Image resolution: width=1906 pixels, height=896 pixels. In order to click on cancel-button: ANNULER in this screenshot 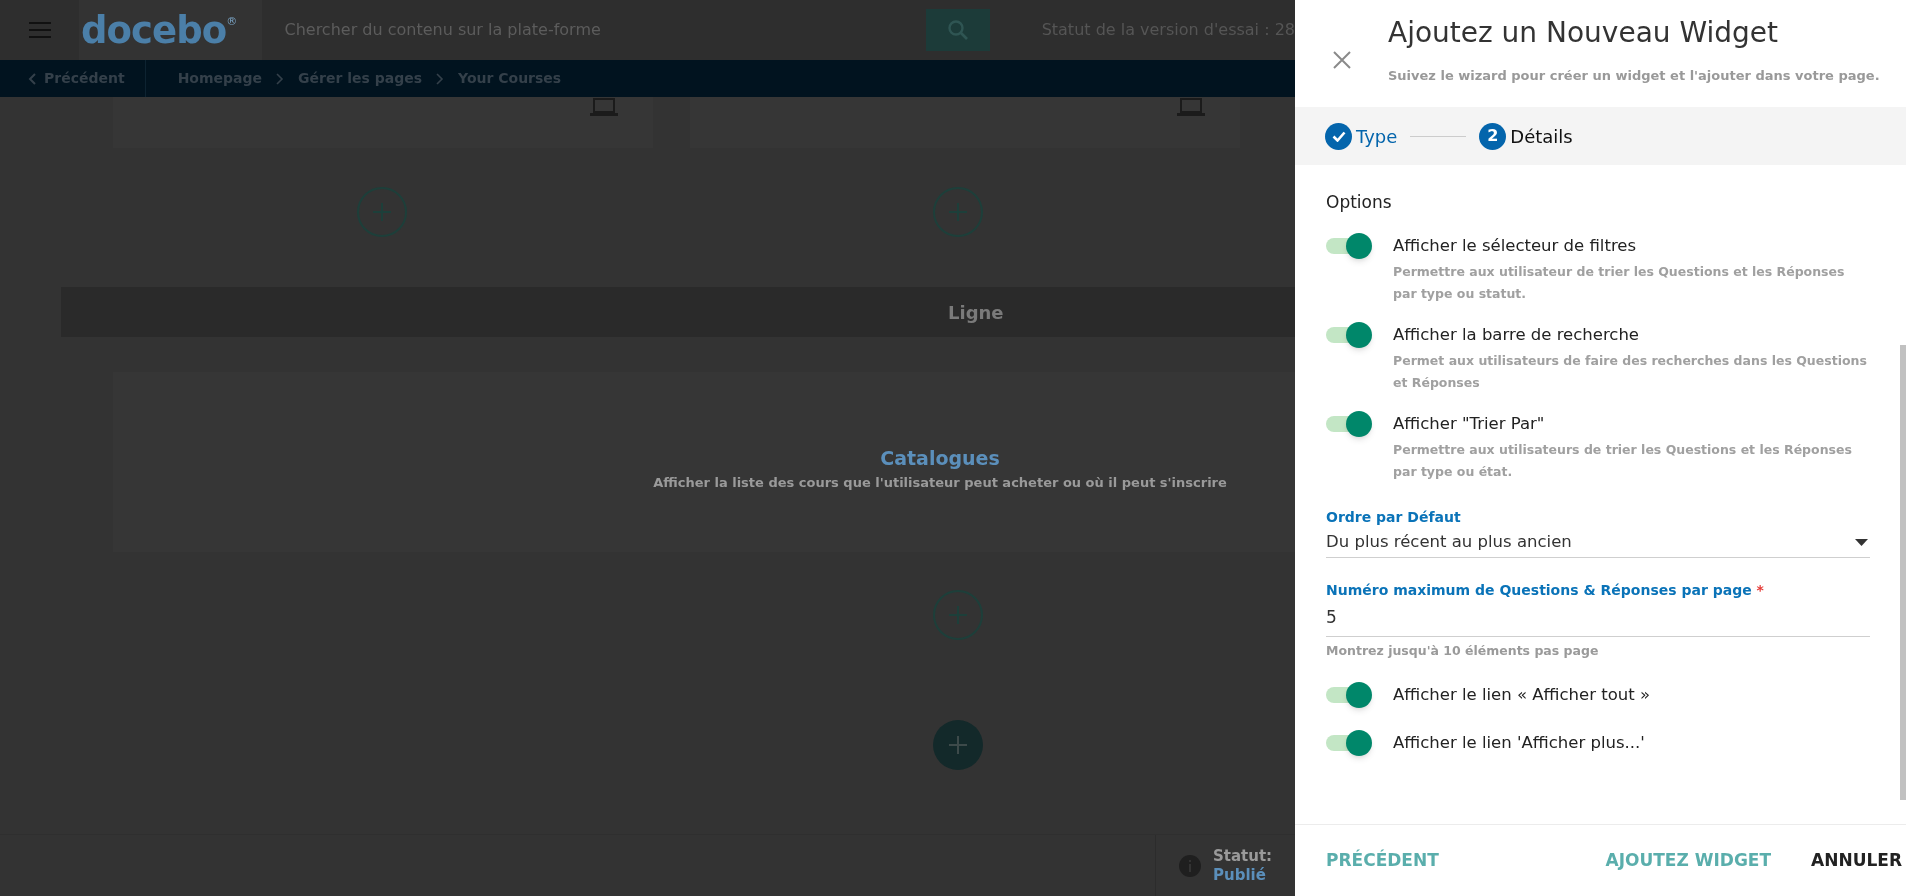, I will do `click(1856, 860)`.